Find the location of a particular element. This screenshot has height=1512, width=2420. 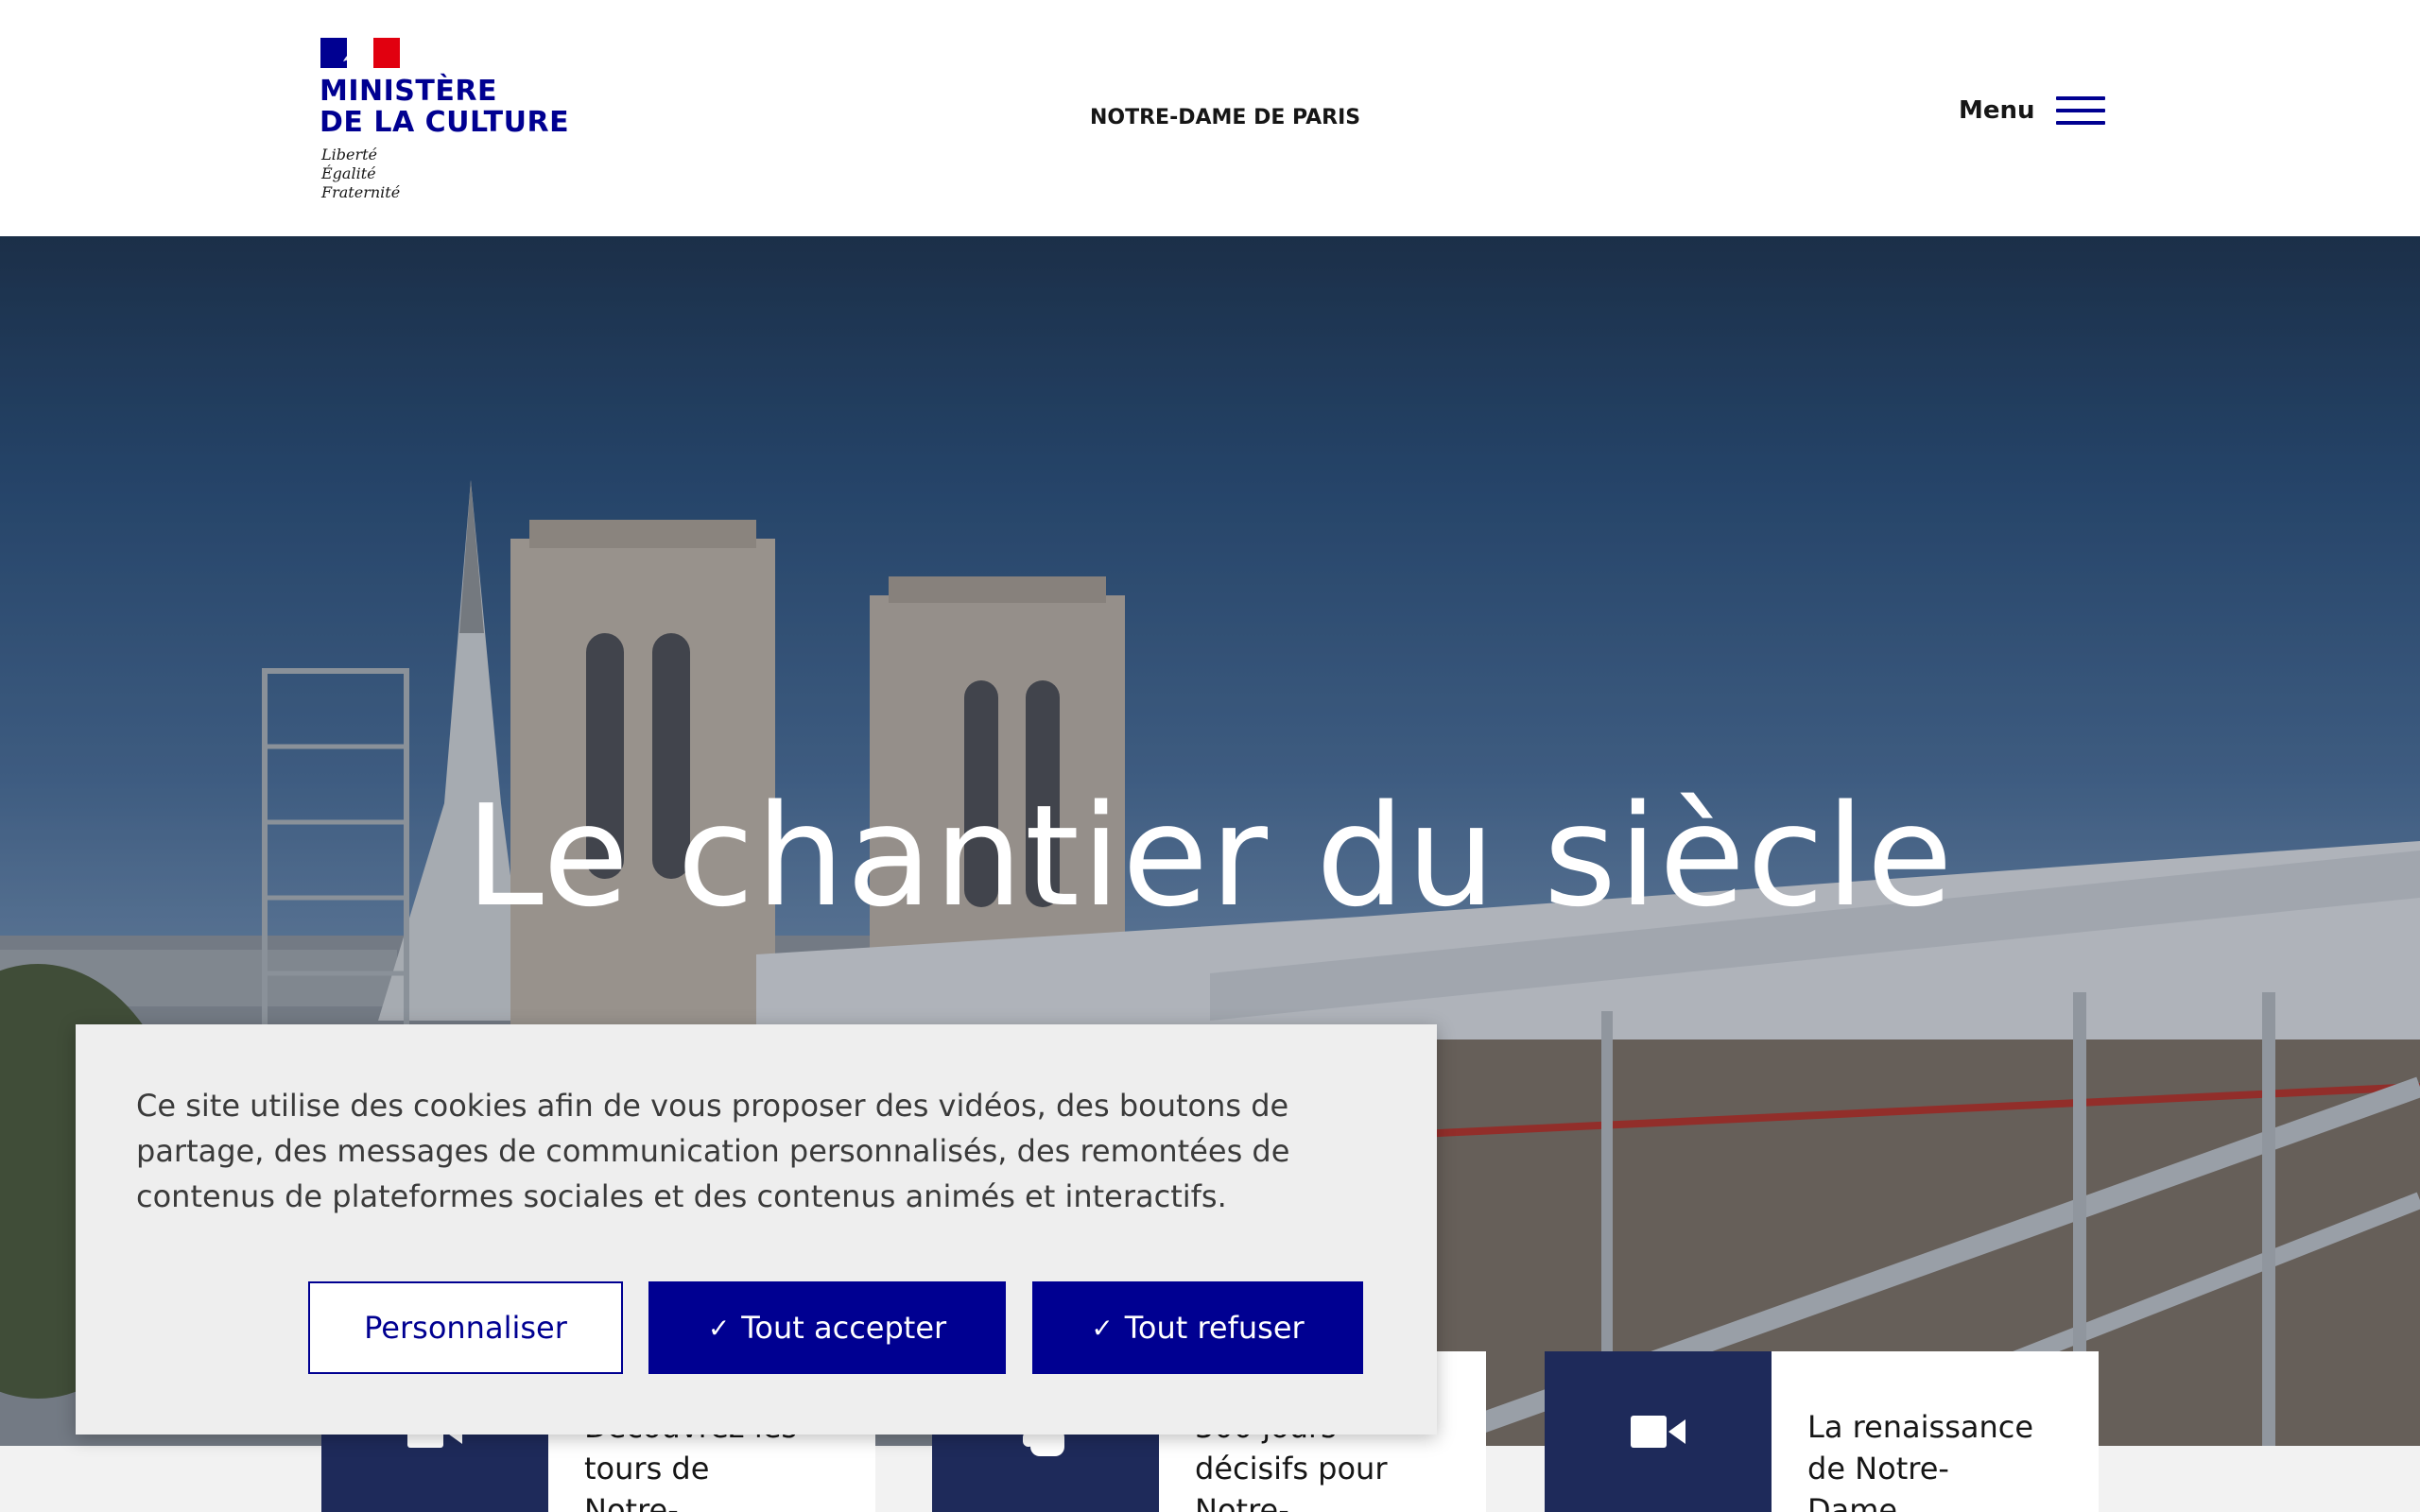

logo-title-line1: MINISTÈRE is located at coordinates (408, 91).